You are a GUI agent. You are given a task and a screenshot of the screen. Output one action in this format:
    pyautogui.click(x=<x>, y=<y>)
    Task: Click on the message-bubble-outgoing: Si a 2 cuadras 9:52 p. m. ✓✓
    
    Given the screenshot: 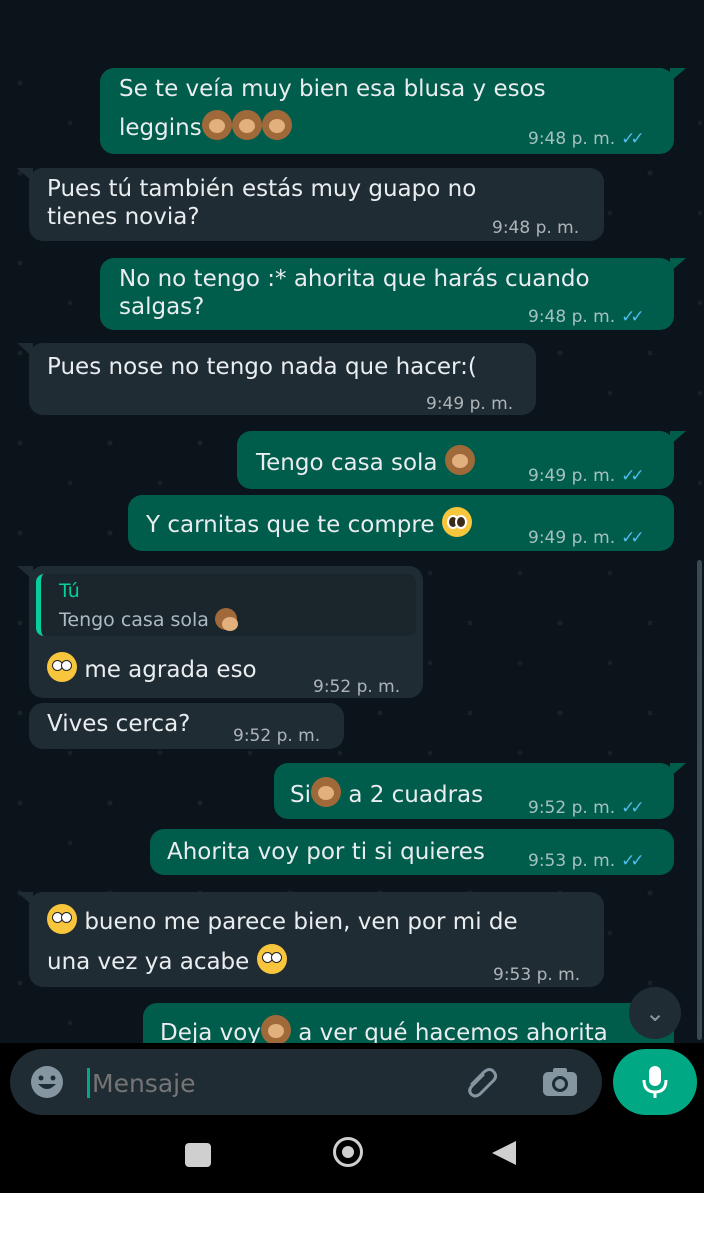 What is the action you would take?
    pyautogui.click(x=480, y=792)
    